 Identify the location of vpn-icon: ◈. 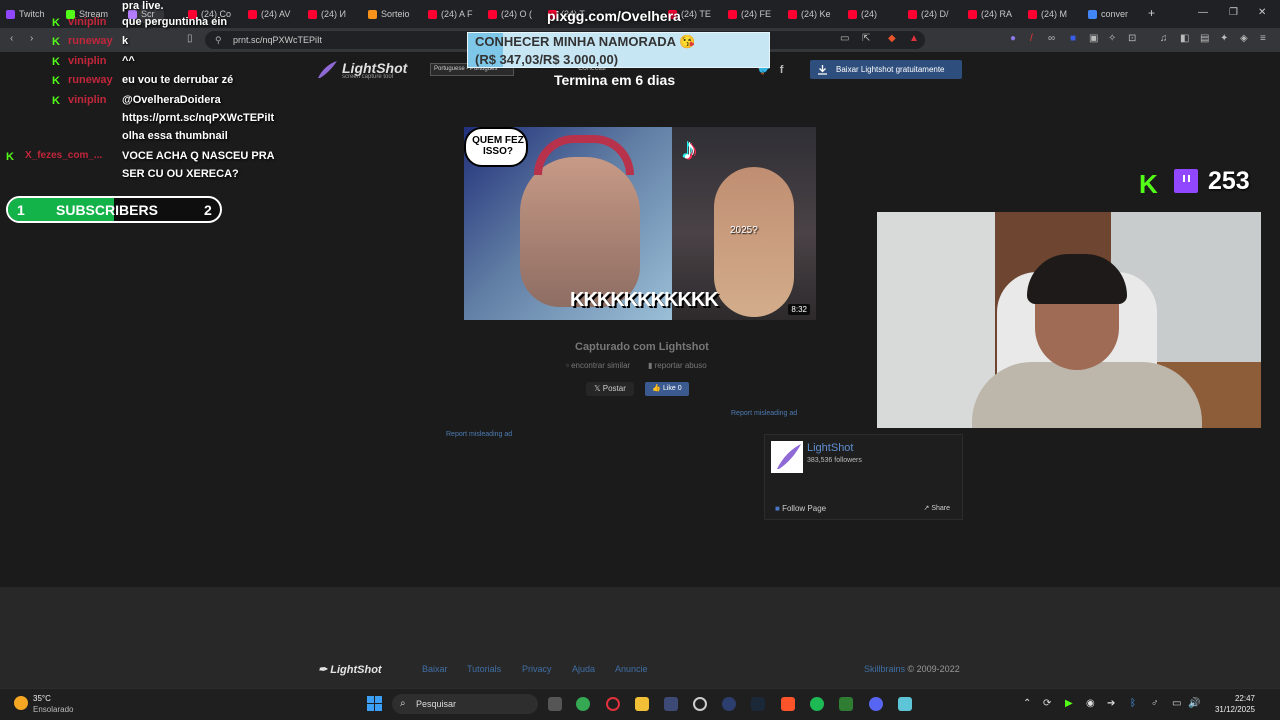
(1244, 38).